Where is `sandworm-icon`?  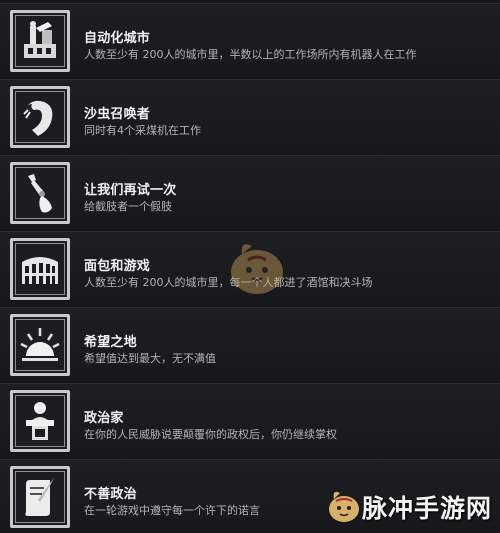
sandworm-icon is located at coordinates (38, 118).